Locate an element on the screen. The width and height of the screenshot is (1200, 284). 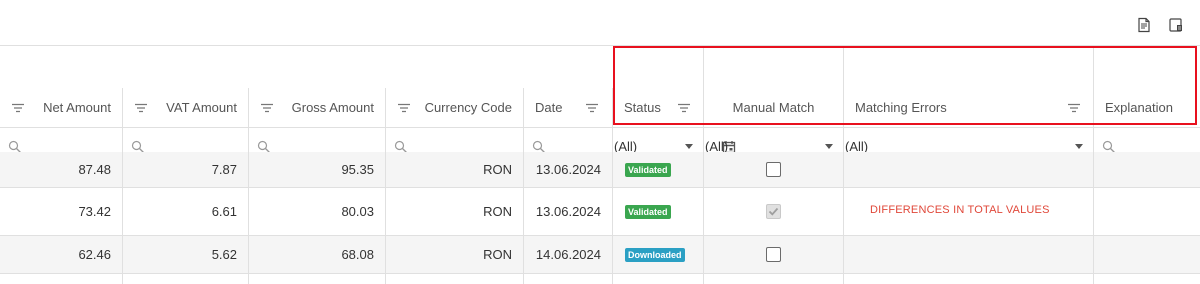
column-chooser-icon is located at coordinates (1177, 26).